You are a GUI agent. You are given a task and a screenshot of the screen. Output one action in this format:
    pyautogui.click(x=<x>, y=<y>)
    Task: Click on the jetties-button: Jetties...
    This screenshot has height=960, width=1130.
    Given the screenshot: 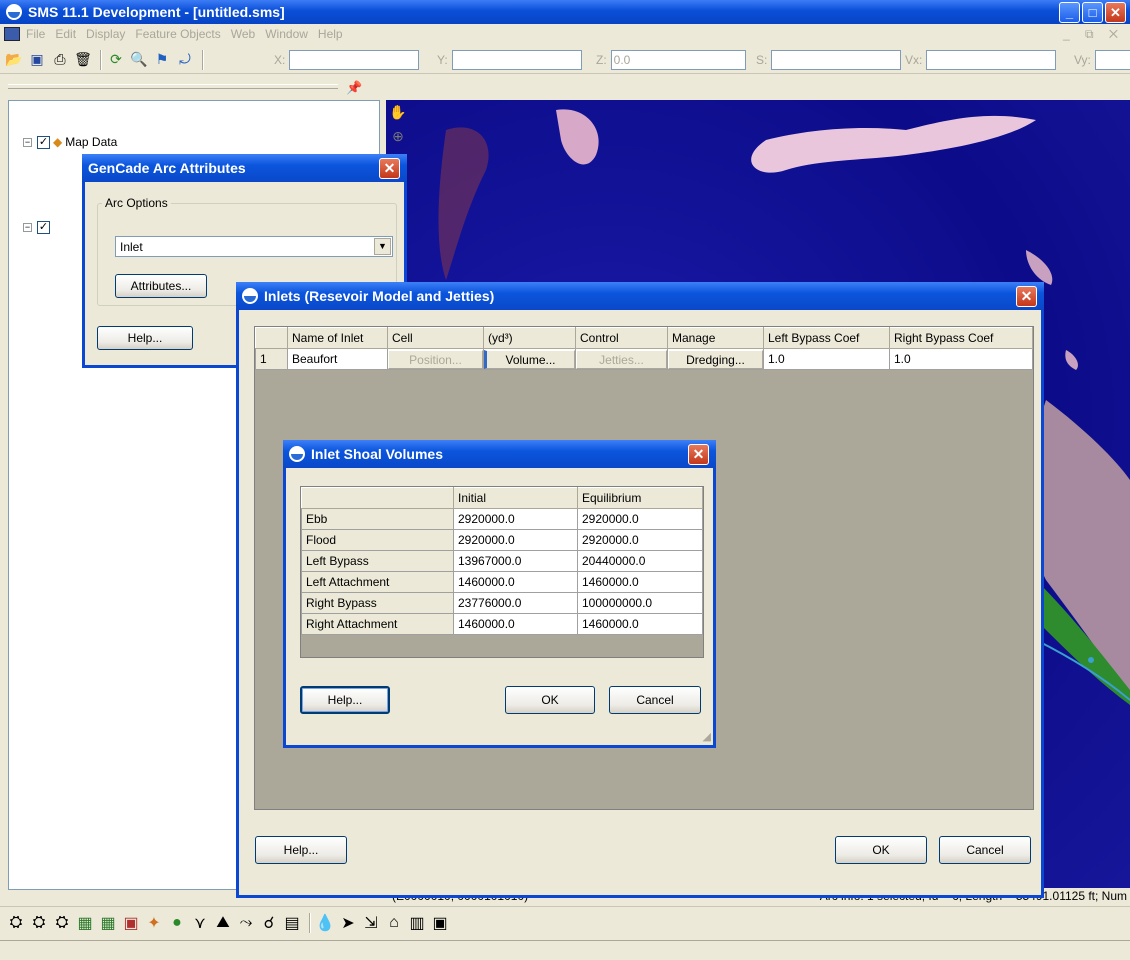 What is the action you would take?
    pyautogui.click(x=621, y=359)
    